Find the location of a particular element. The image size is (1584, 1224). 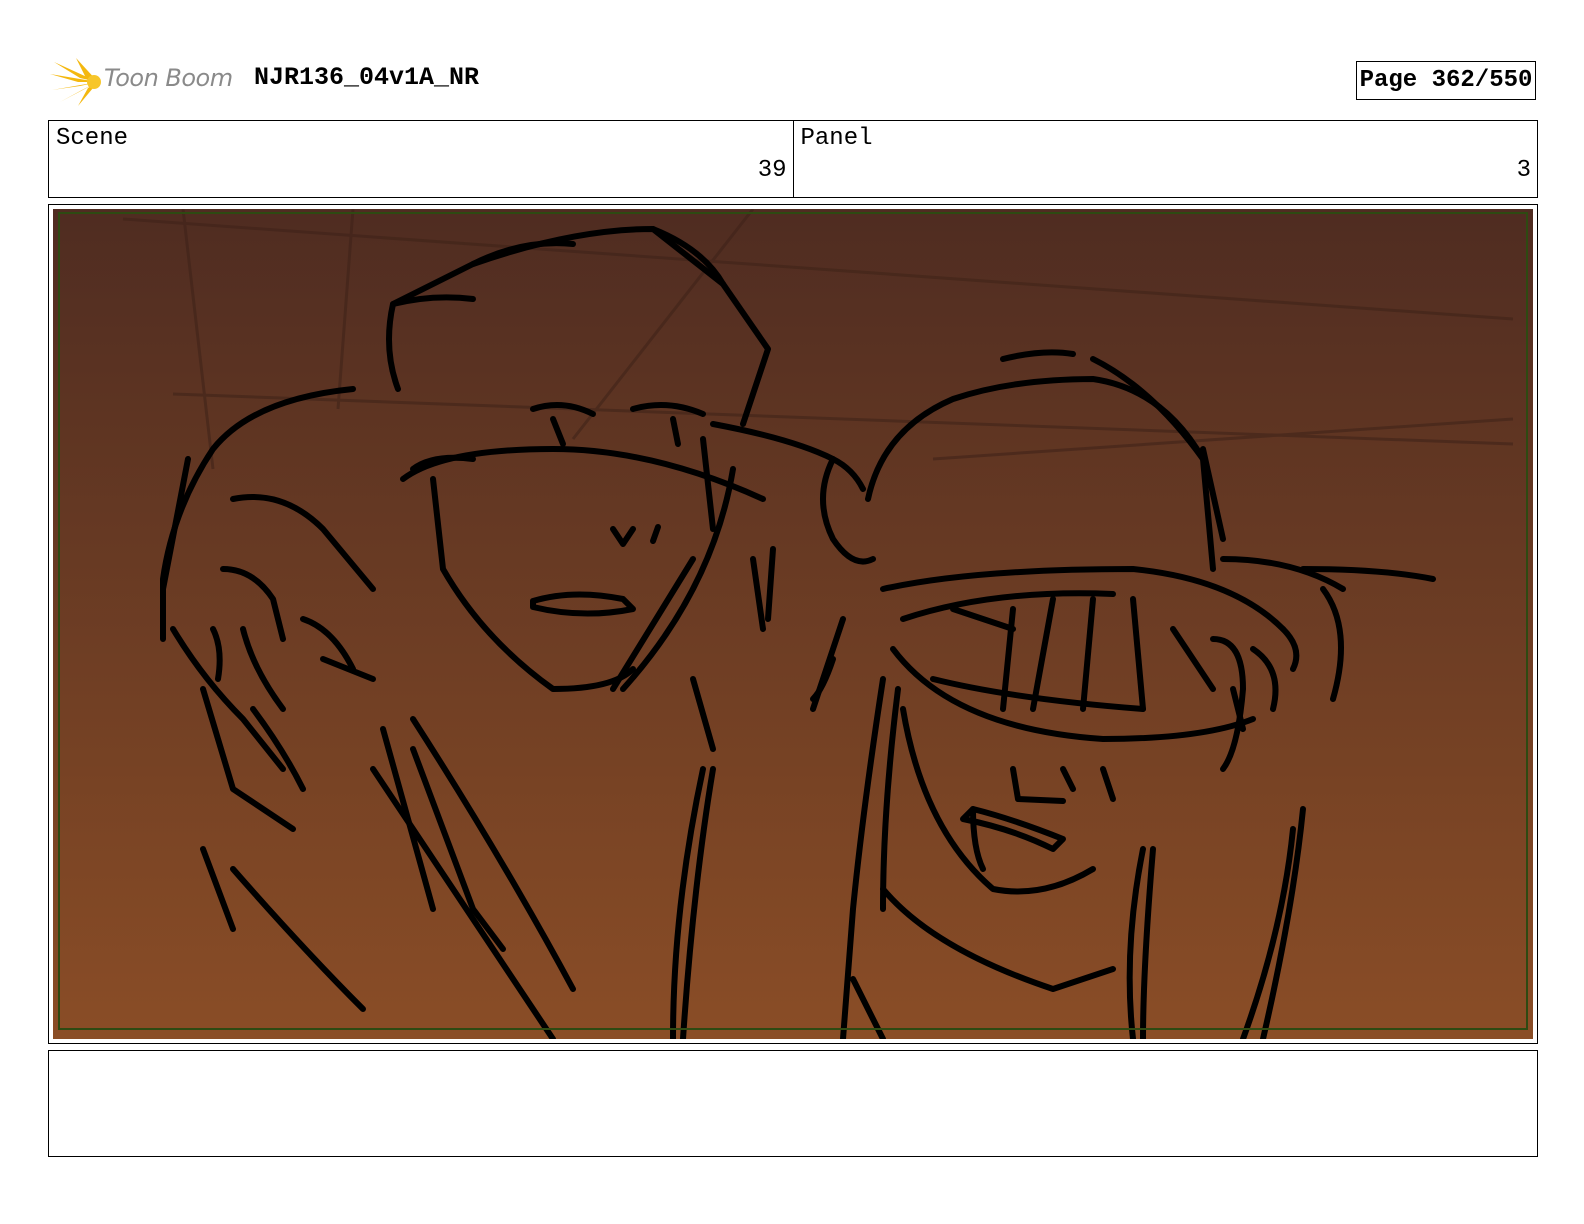

panel-cell: Panel 3 is located at coordinates (1165, 159).